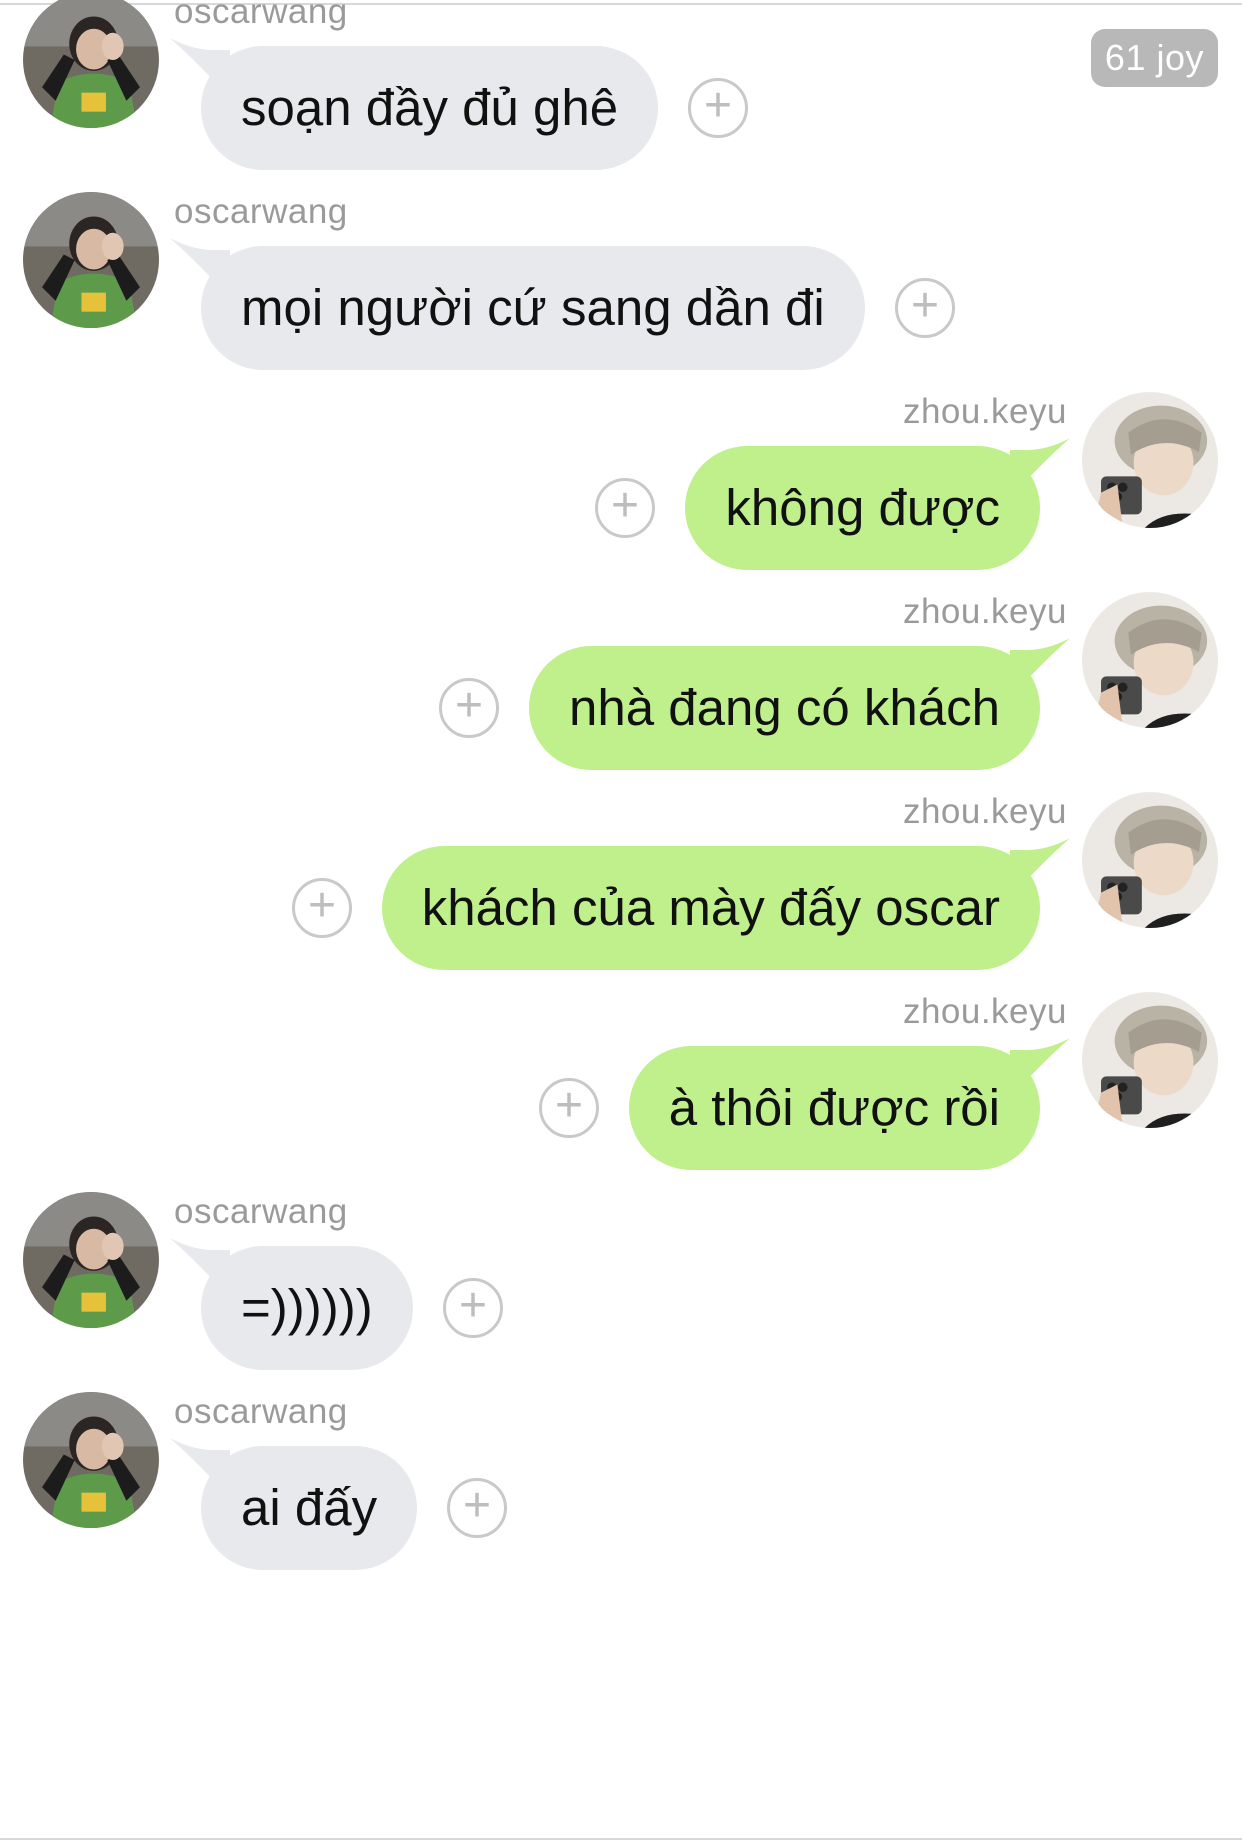 This screenshot has height=1847, width=1242. What do you see at coordinates (621, 1839) in the screenshot?
I see `bottom-divider` at bounding box center [621, 1839].